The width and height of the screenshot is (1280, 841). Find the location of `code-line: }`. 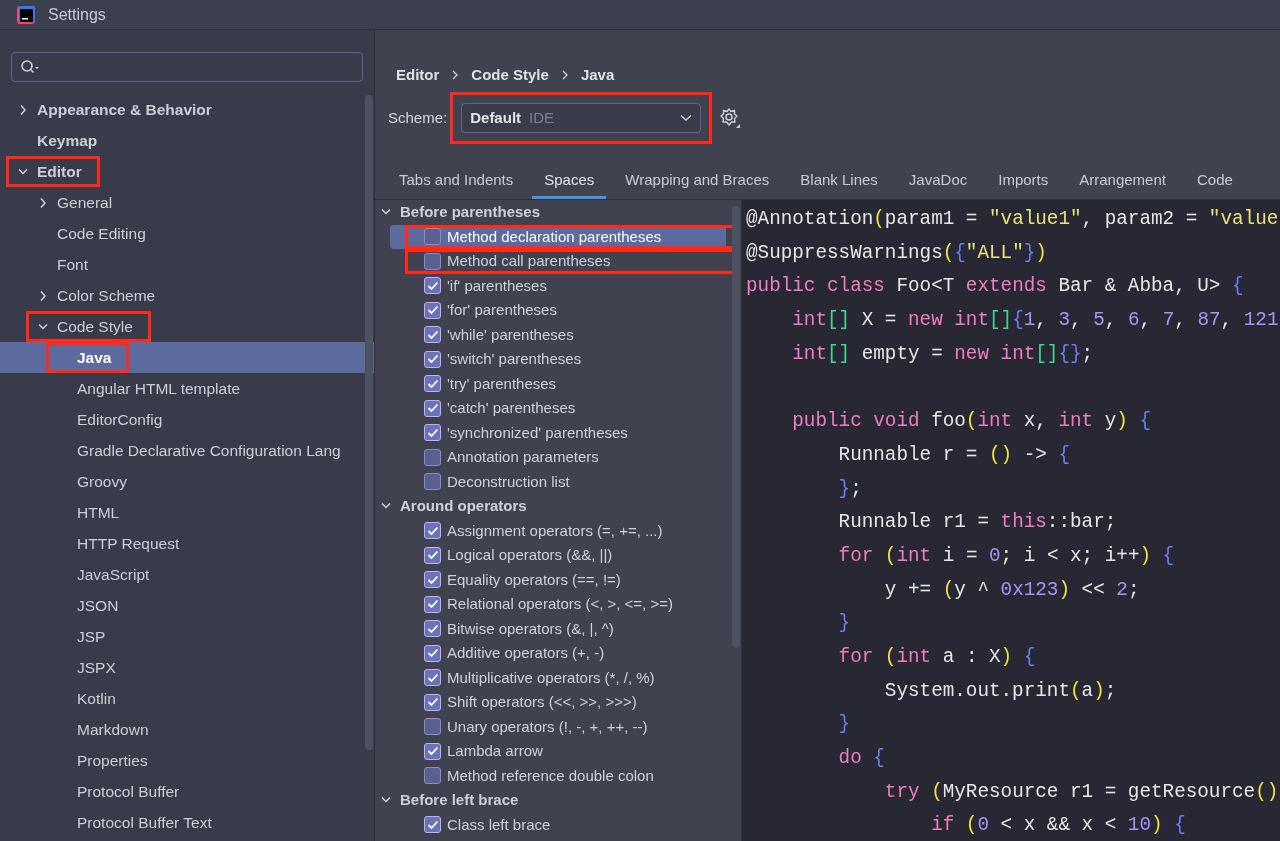

code-line: } is located at coordinates (844, 624).